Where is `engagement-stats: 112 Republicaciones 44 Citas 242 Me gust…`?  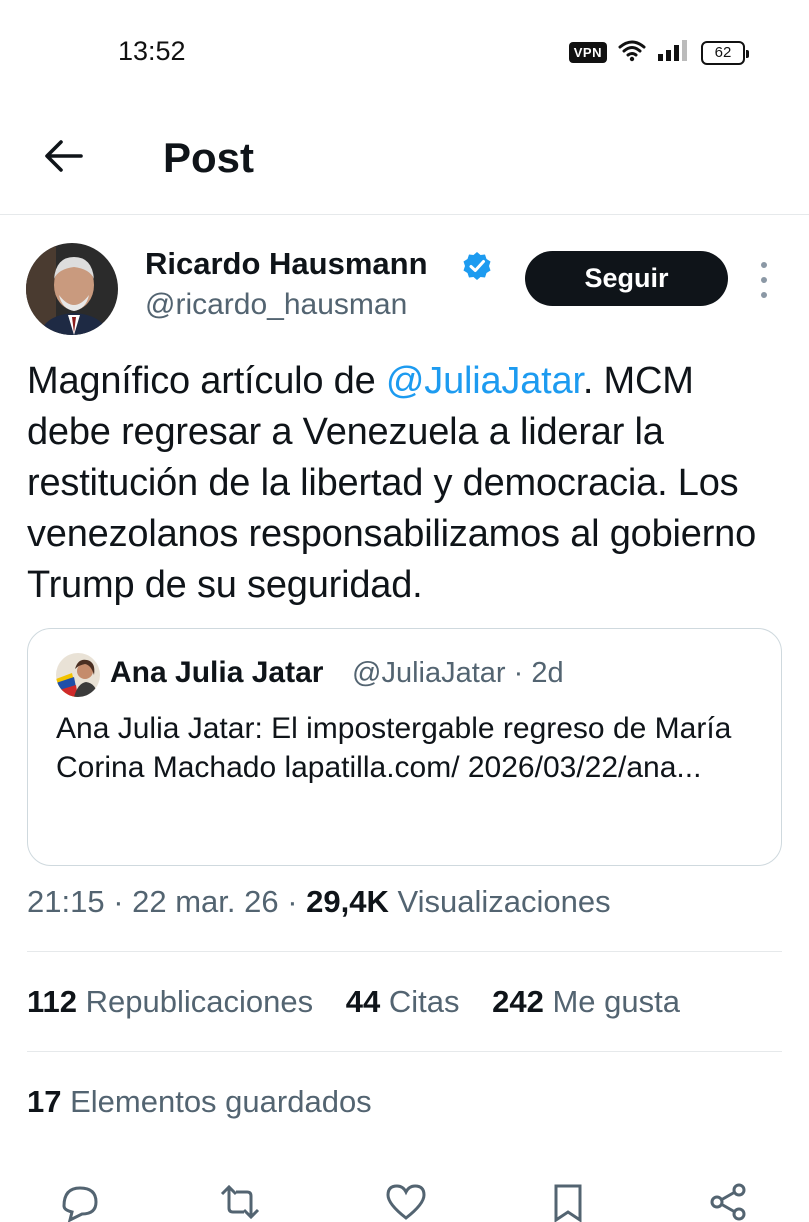
engagement-stats: 112 Republicaciones 44 Citas 242 Me gust… is located at coordinates (365, 1002).